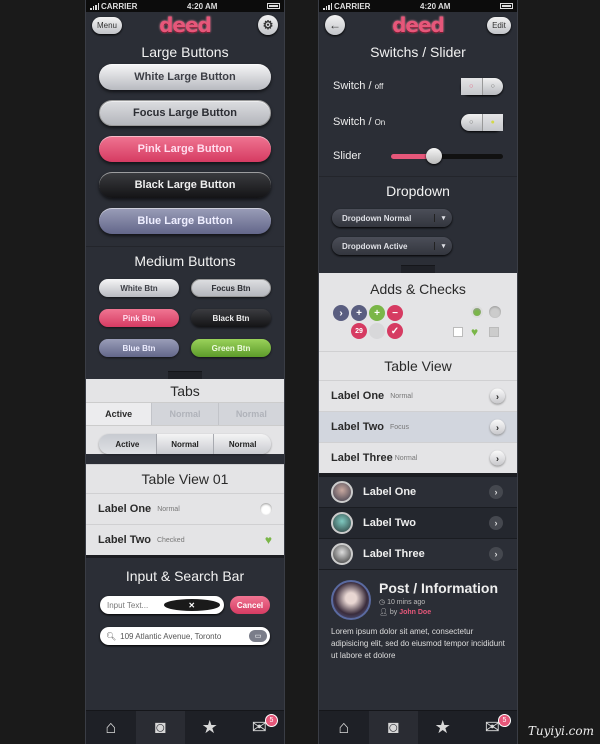  Describe the element at coordinates (250, 605) in the screenshot. I see `cancel-button: Cancel` at that location.